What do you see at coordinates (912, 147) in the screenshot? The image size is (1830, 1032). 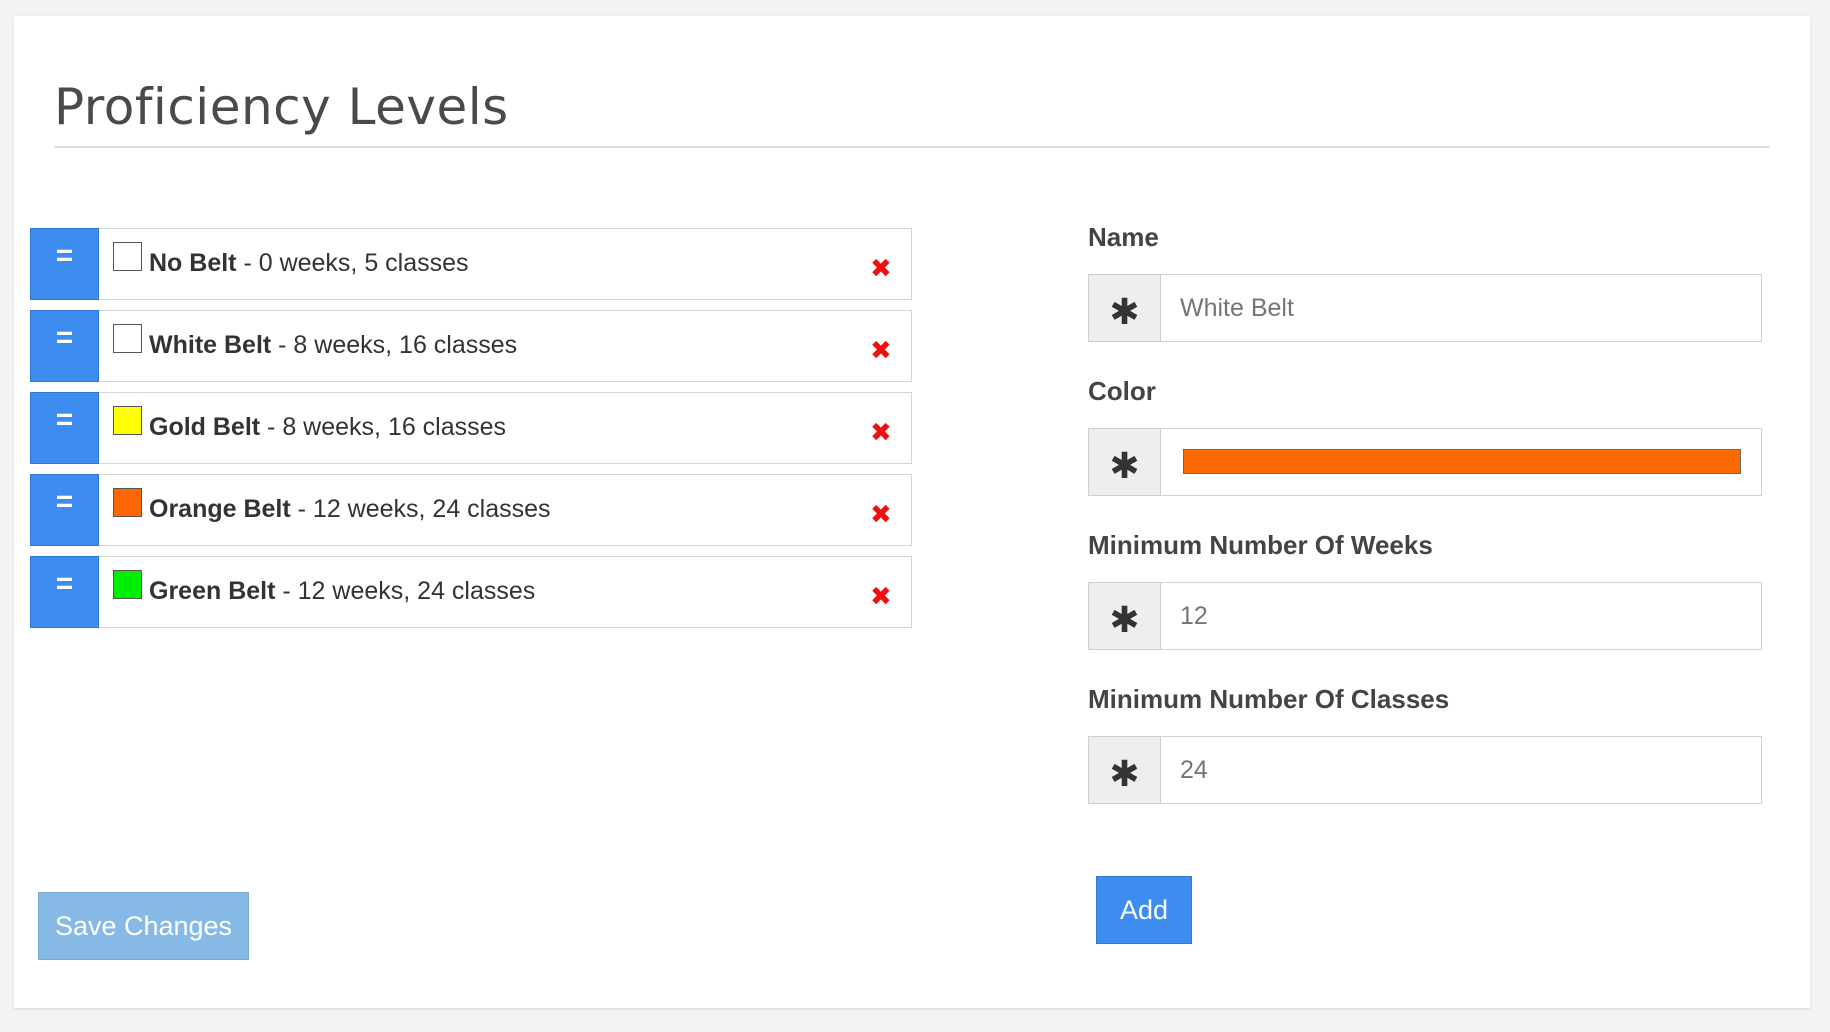 I see `title-divider` at bounding box center [912, 147].